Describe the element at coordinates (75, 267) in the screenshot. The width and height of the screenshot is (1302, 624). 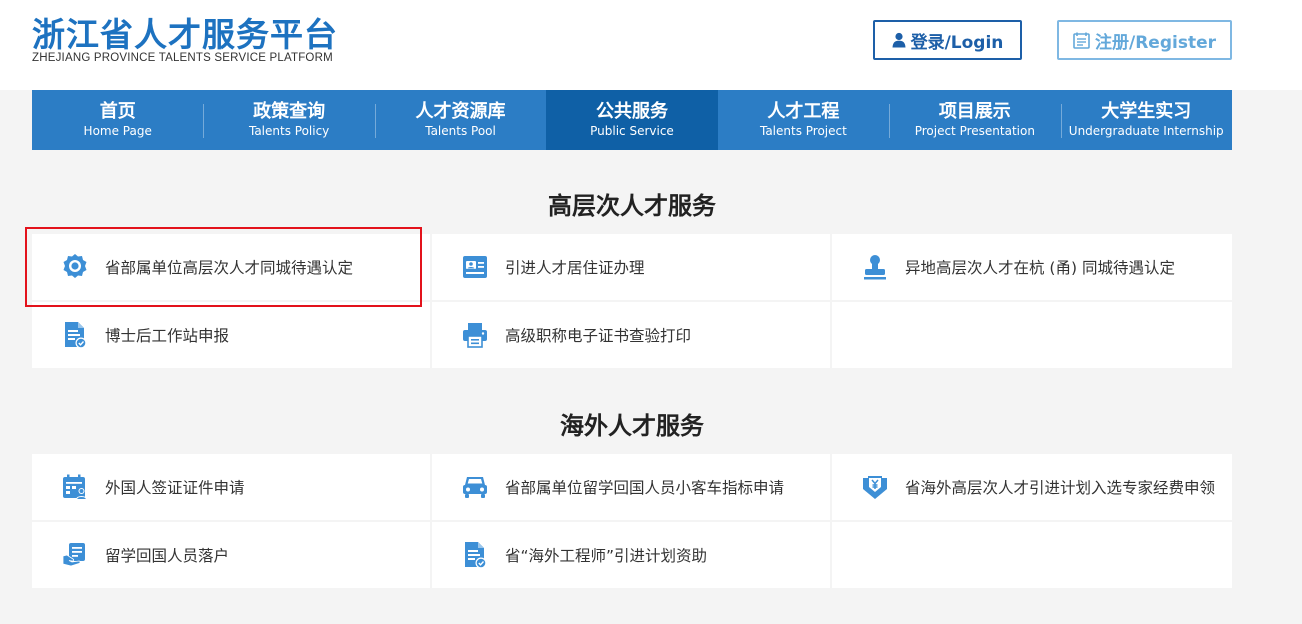
I see `badge-icon` at that location.